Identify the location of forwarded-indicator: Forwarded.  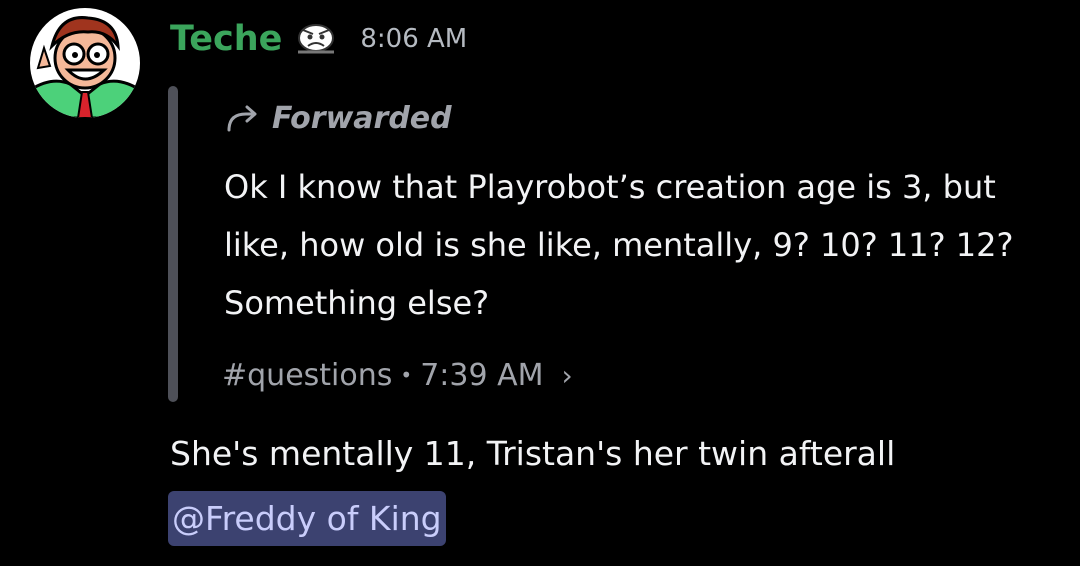
(338, 118).